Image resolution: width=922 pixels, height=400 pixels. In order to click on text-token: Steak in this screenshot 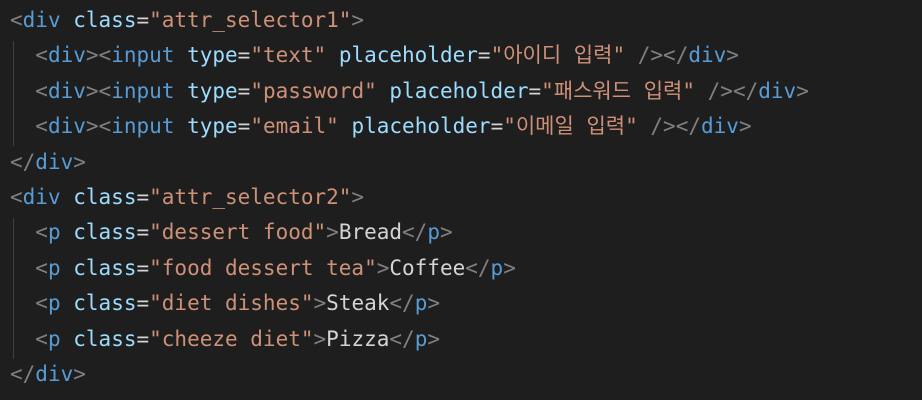, I will do `click(358, 303)`.